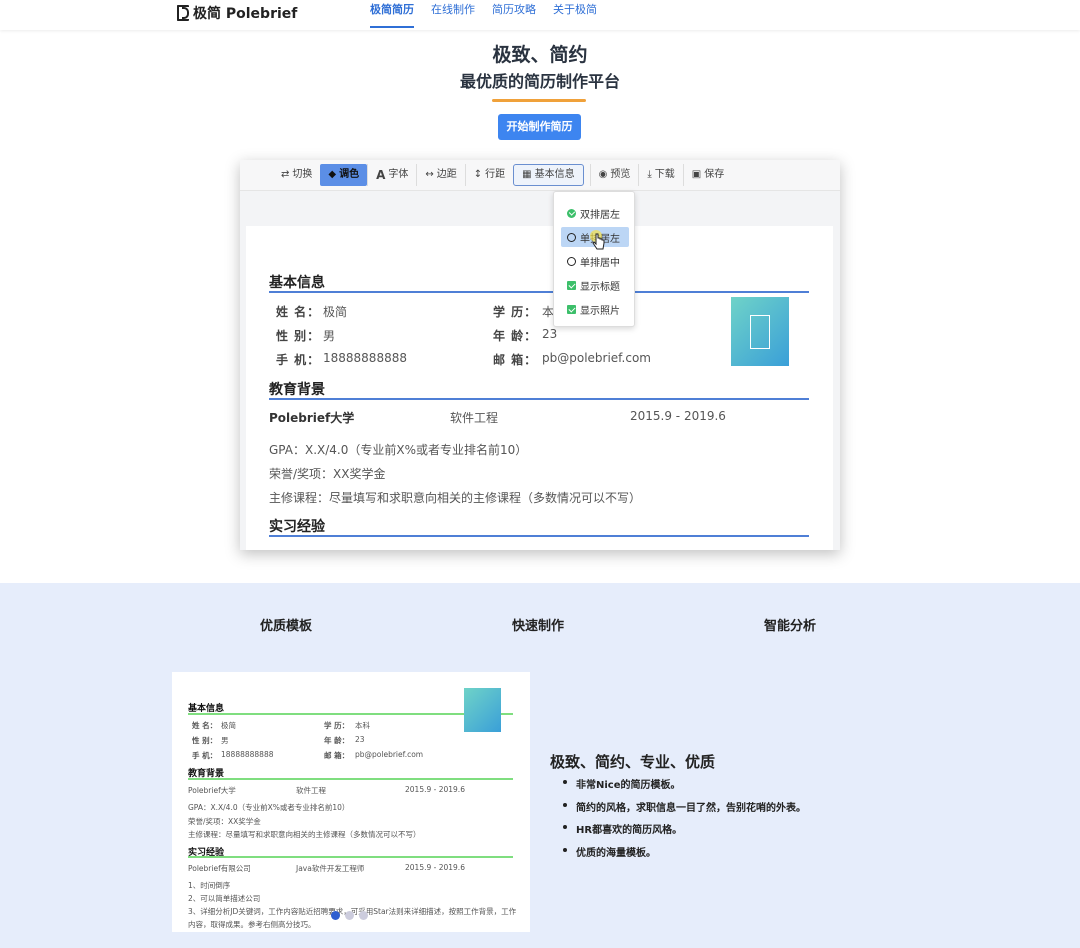  I want to click on toolbar-basic-info: ▦ 基本信息, so click(548, 175).